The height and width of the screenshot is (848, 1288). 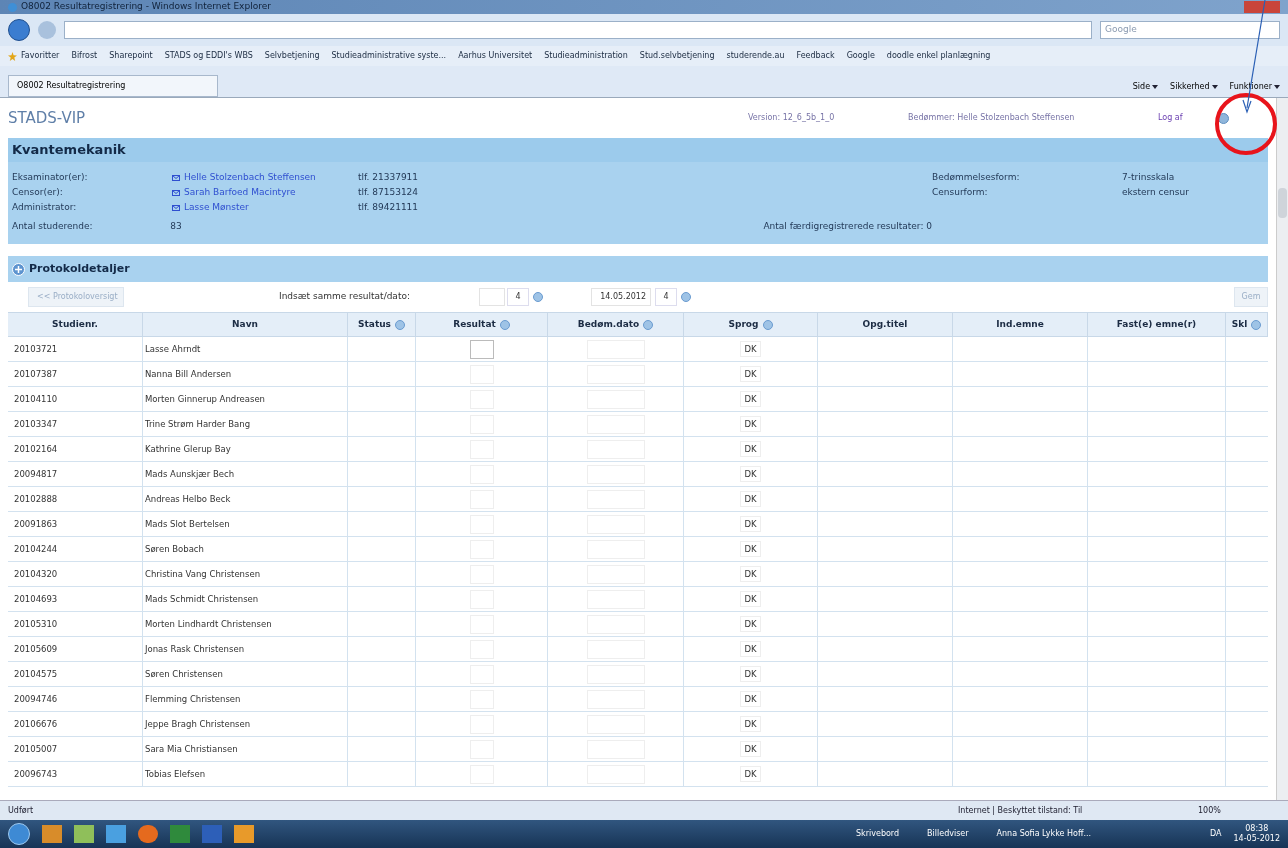 I want to click on table-cell: Morten Lindhardt Christensen, so click(x=245, y=624).